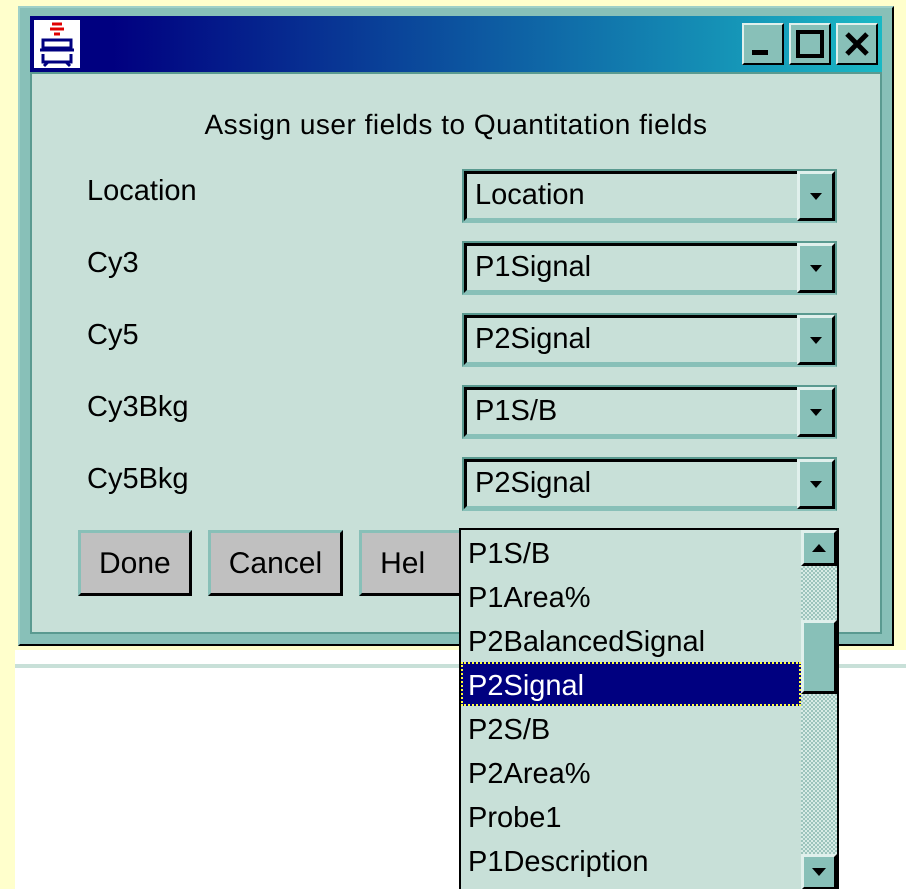  What do you see at coordinates (113, 336) in the screenshot?
I see `field-label: Cy5` at bounding box center [113, 336].